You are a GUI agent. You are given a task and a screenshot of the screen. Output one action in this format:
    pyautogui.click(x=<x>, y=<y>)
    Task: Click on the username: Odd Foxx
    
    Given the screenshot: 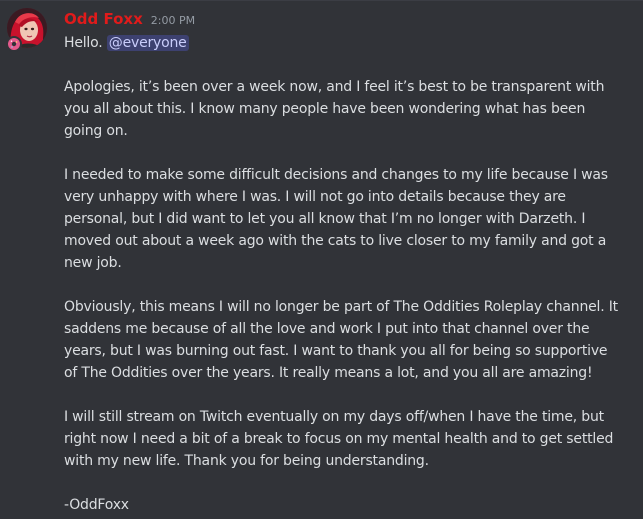 What is the action you would take?
    pyautogui.click(x=103, y=19)
    